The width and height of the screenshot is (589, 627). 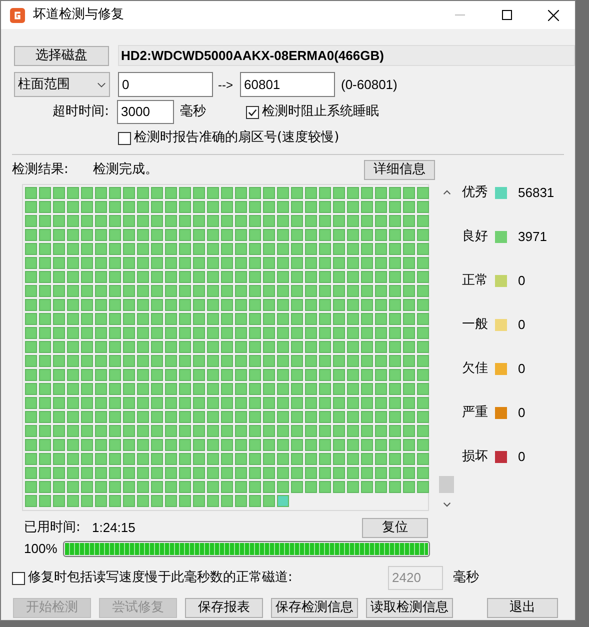 What do you see at coordinates (161, 578) in the screenshot?
I see `repair-slow-label: 修复时包括读写速度慢于此毫秒数的正常磁道:` at bounding box center [161, 578].